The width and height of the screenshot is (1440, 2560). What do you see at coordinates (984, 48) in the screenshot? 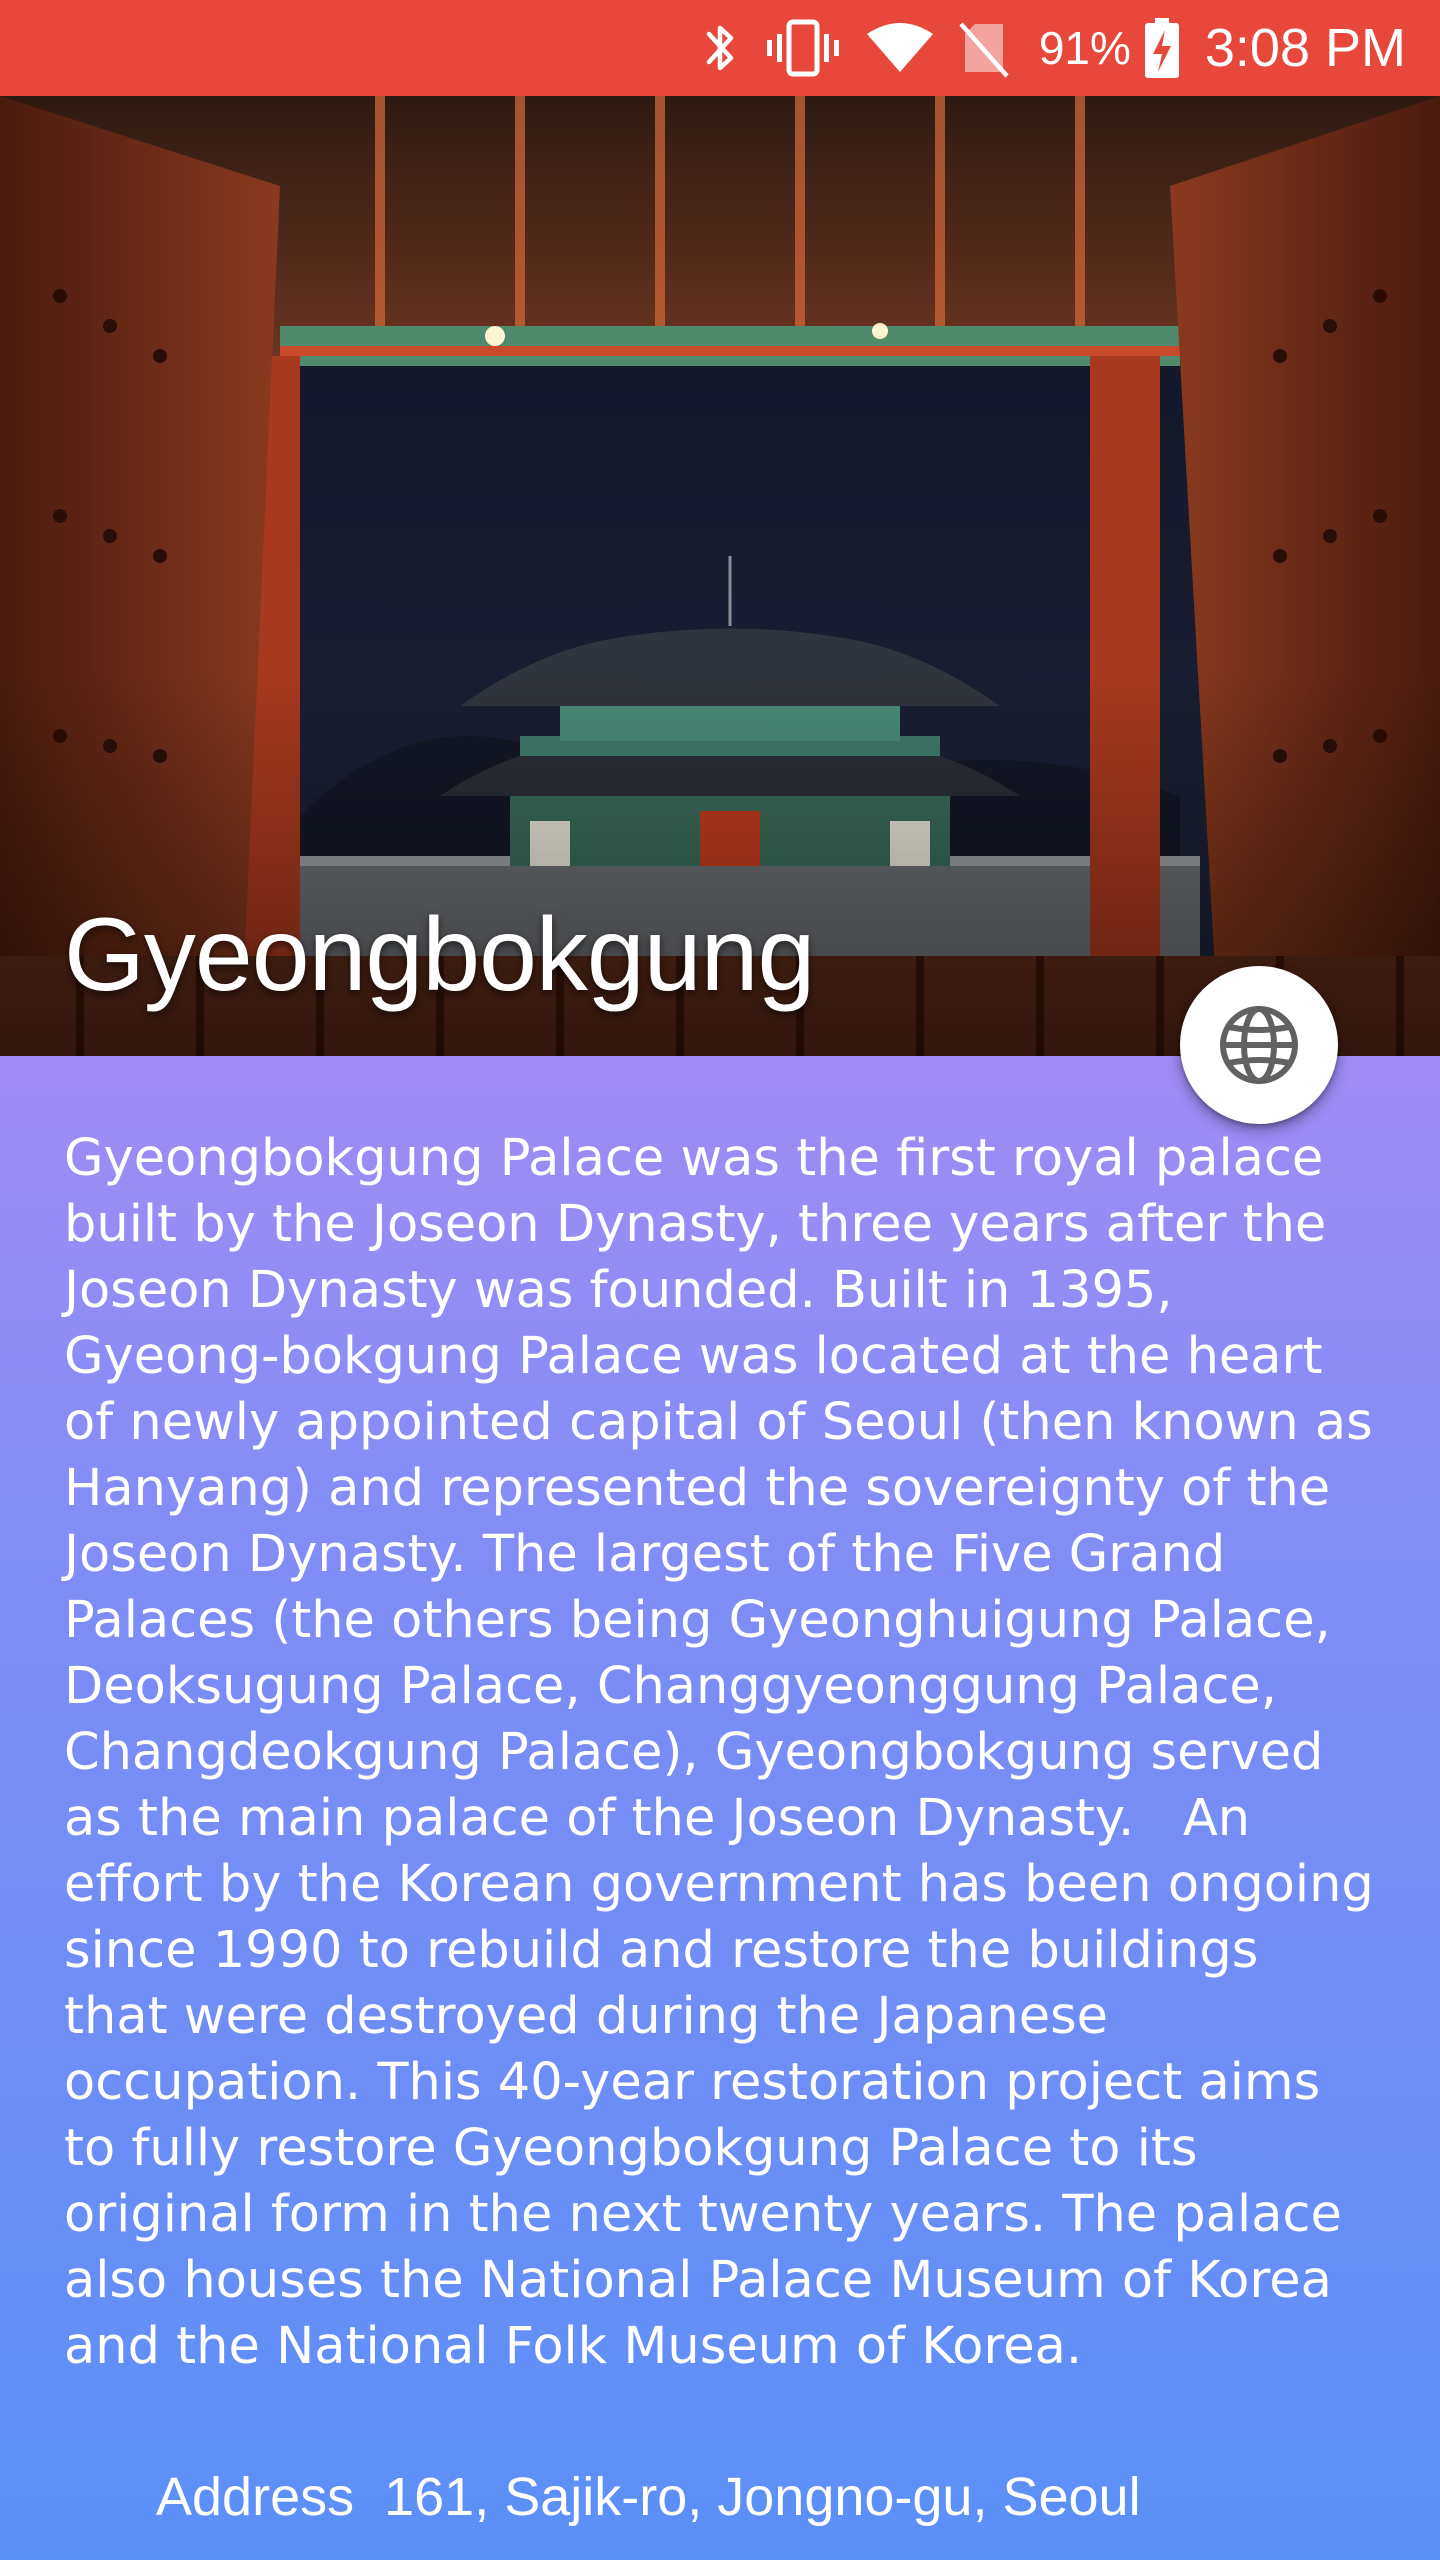
I see `no-sim-icon` at bounding box center [984, 48].